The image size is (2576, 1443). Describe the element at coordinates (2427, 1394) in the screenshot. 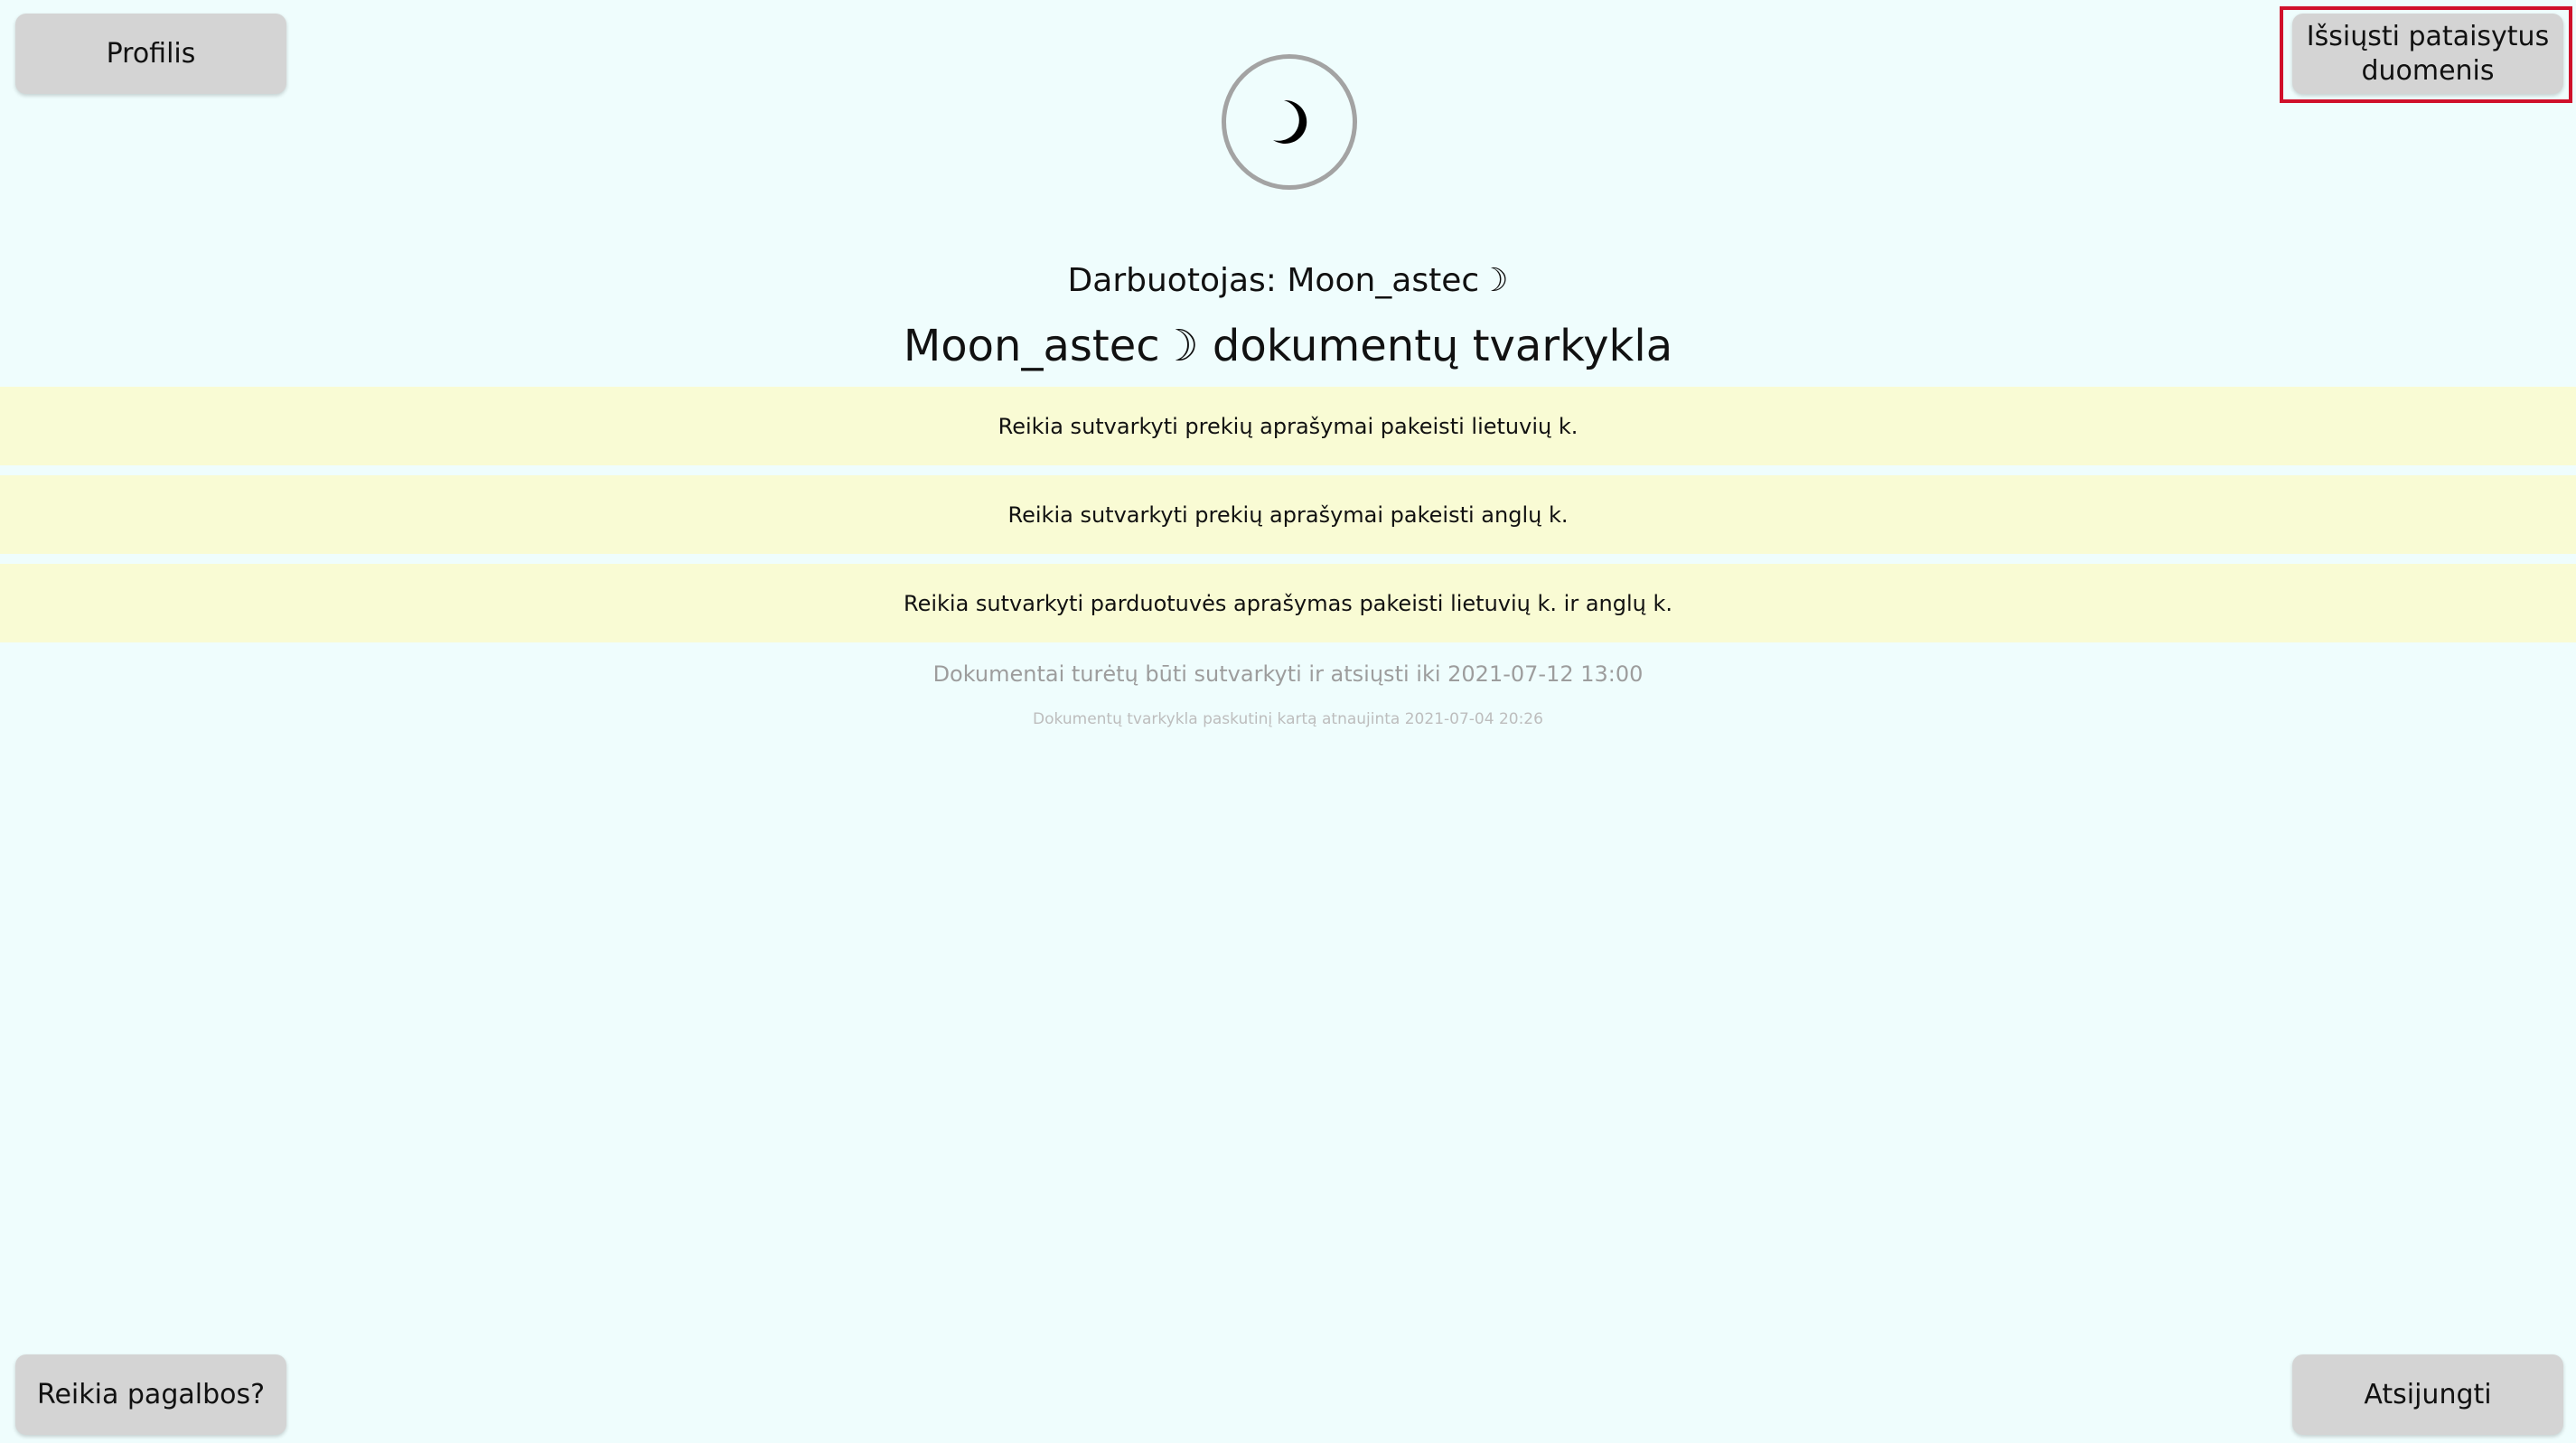

I see `logout-button: Atsijungti` at that location.